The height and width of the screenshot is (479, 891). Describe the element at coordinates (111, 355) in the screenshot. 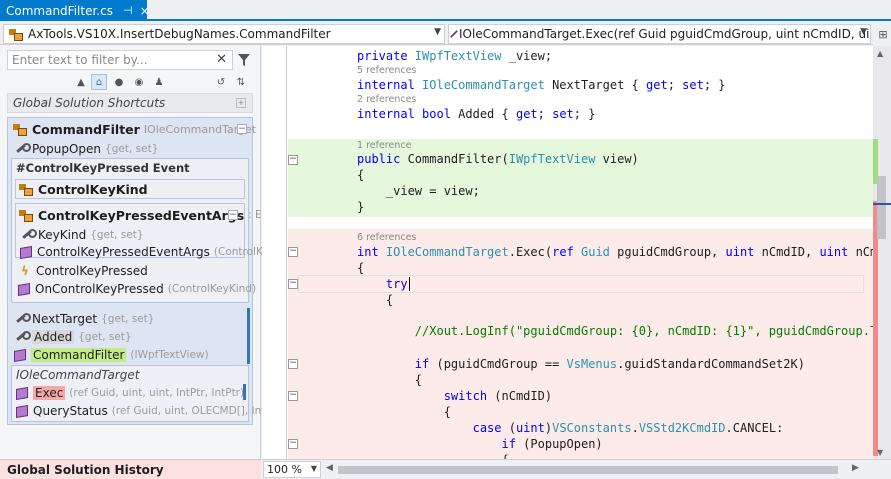

I see `member-commandfilter-ctor: CommandFilter (IWpfTextView)` at that location.